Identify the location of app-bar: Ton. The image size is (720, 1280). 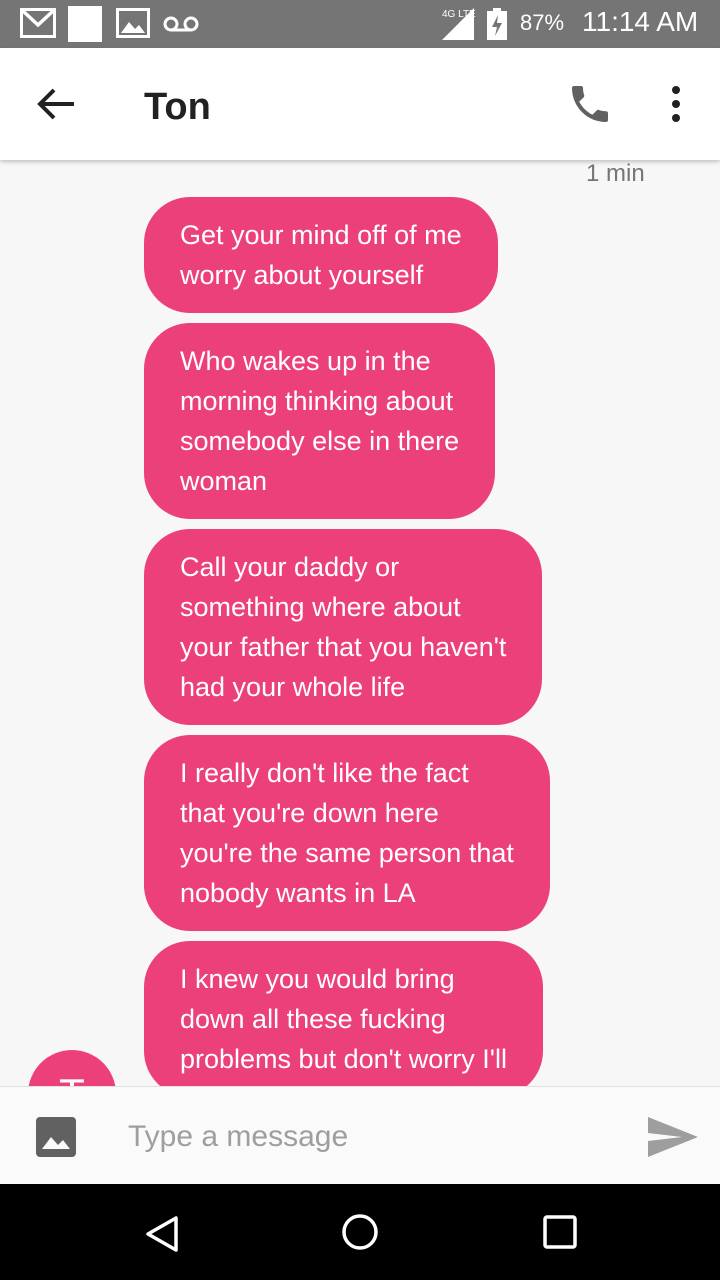
(360, 104).